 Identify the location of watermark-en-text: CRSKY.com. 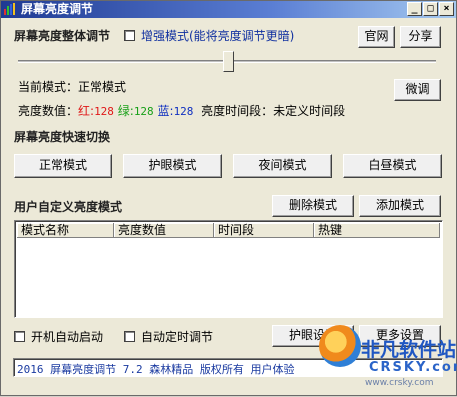
(413, 367).